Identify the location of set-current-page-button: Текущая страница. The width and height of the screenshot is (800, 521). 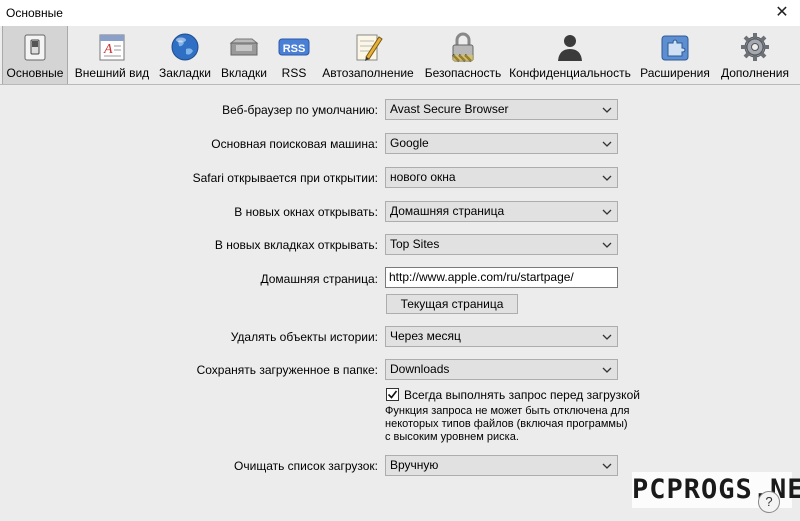
(452, 304).